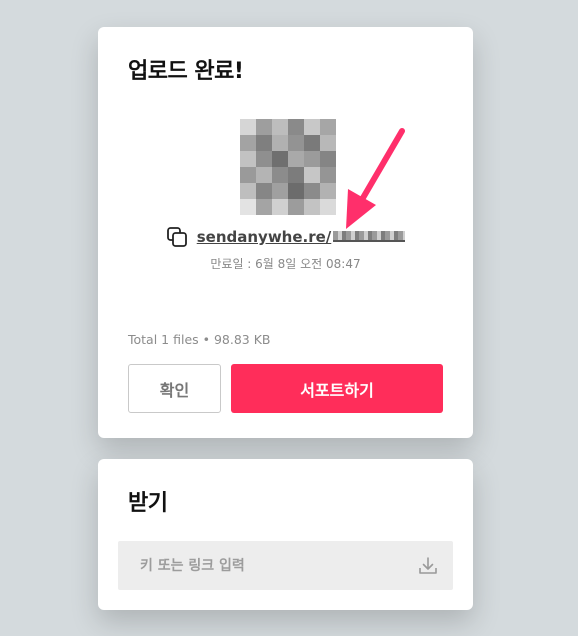 The width and height of the screenshot is (578, 636). I want to click on redacted-link-key, so click(369, 236).